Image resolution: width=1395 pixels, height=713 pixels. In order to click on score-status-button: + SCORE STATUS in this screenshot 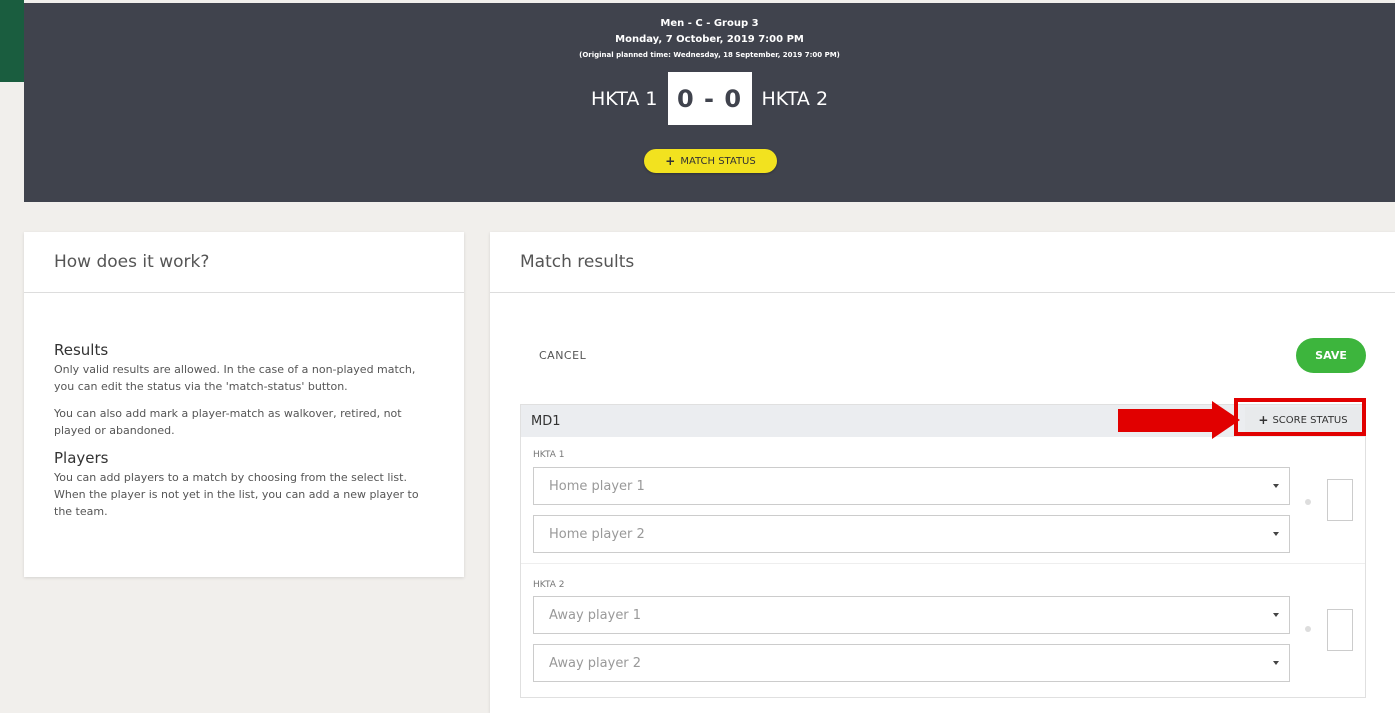, I will do `click(1303, 420)`.